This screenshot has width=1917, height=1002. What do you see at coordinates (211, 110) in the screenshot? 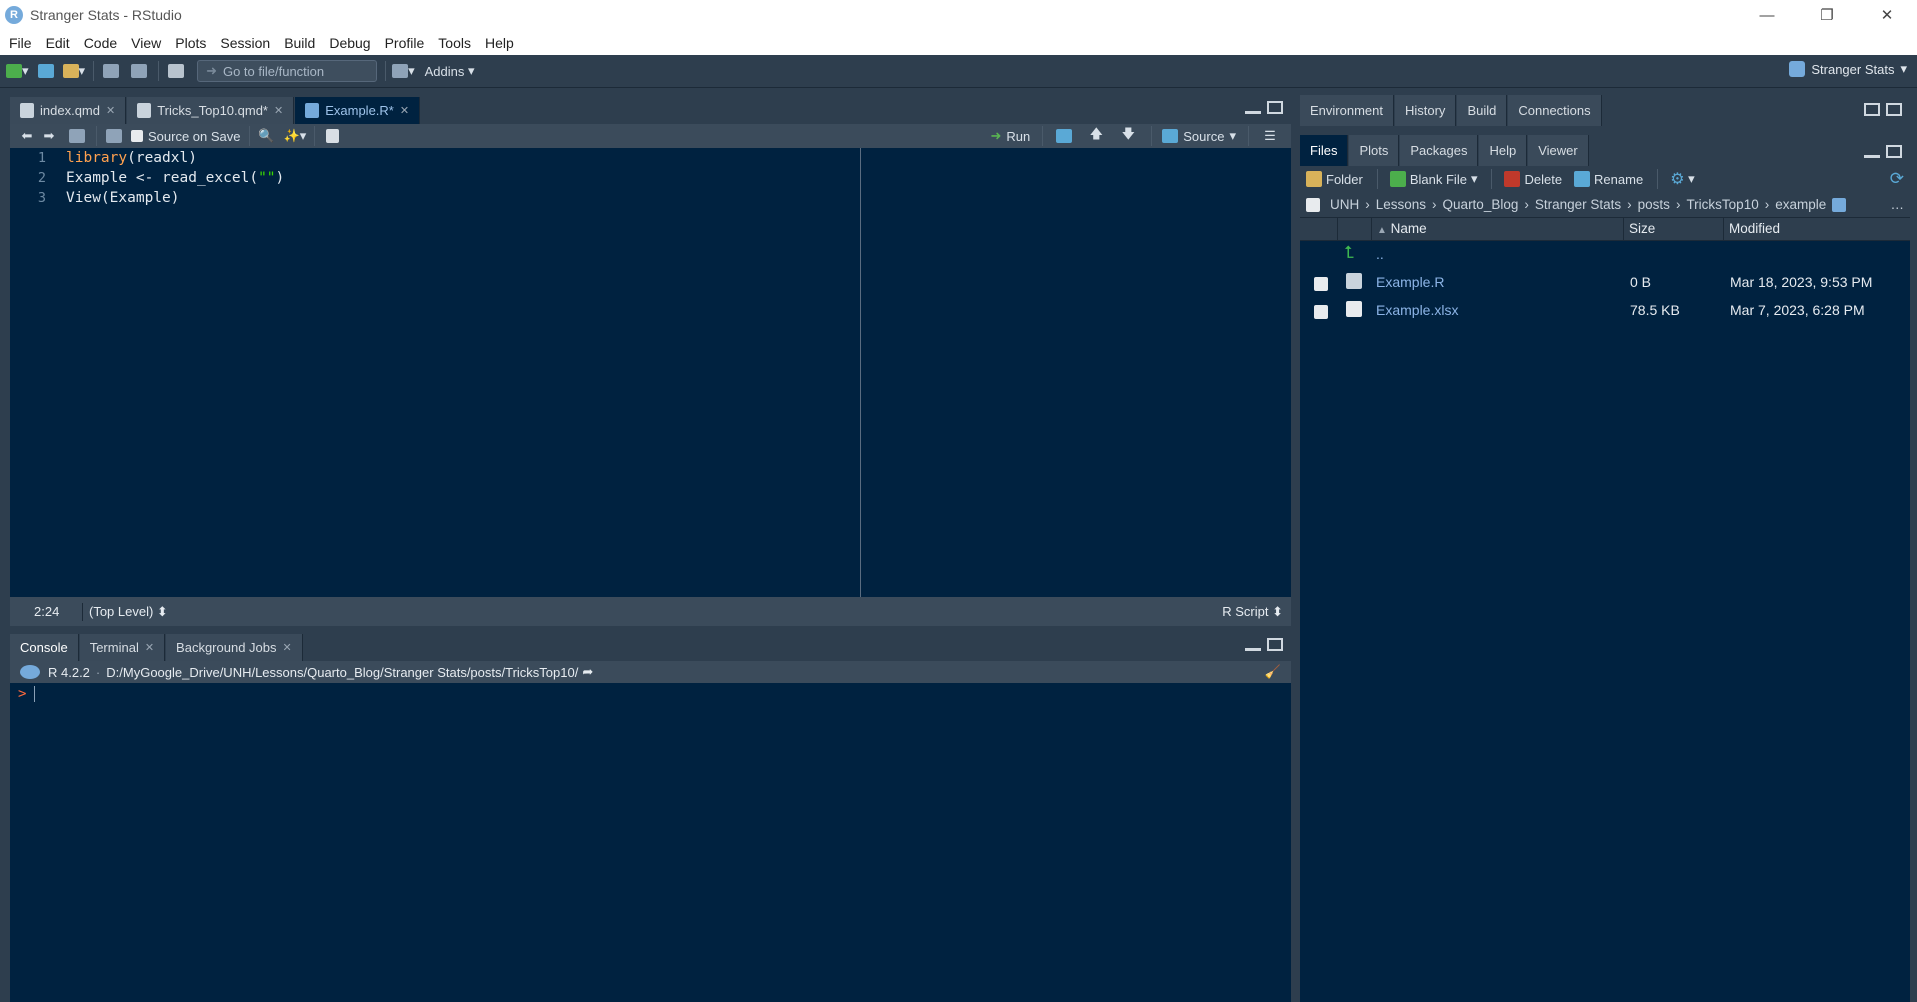
I see `tab-tricks-top10-qmd: Tricks_Top10.qmd* ✕` at bounding box center [211, 110].